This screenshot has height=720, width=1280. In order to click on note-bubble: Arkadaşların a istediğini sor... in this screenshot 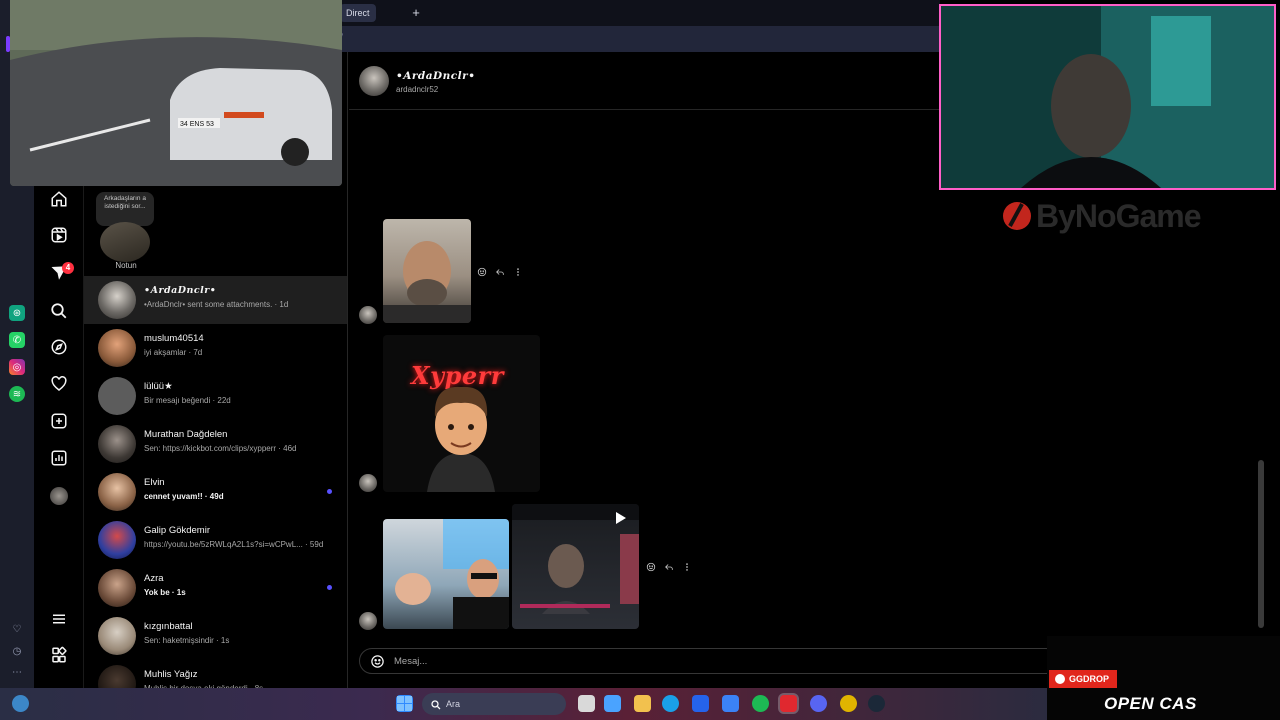, I will do `click(125, 209)`.